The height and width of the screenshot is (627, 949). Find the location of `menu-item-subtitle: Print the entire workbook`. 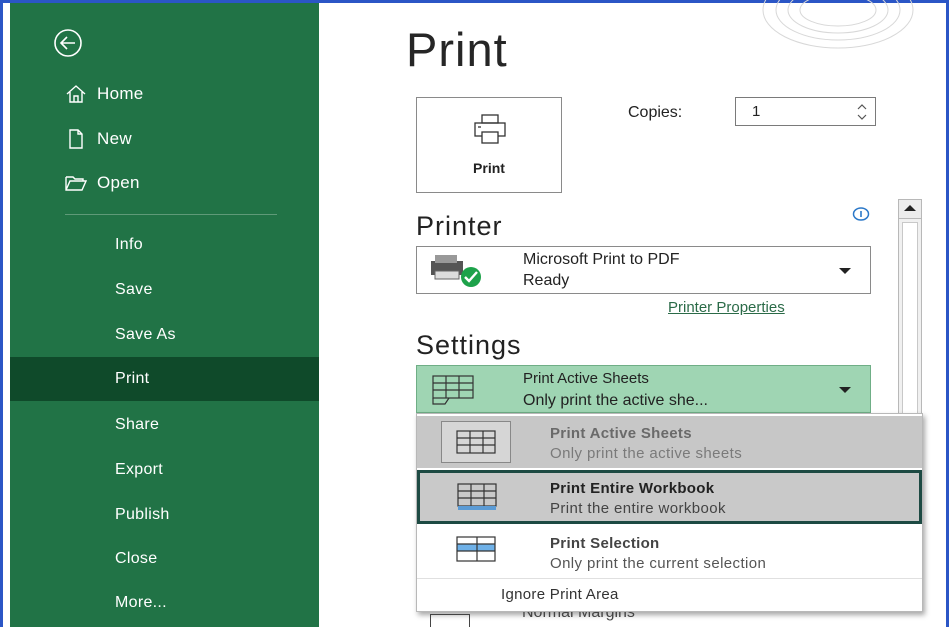

menu-item-subtitle: Print the entire workbook is located at coordinates (638, 508).